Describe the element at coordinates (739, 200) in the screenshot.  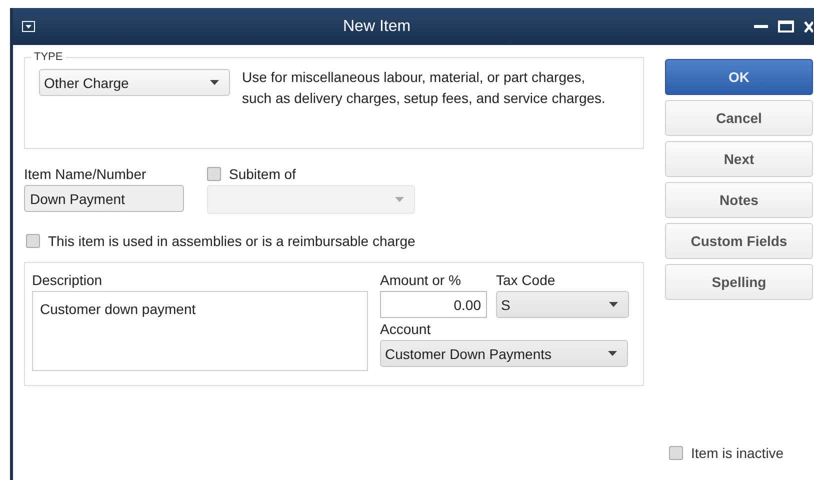
I see `dialog-button: Notes` at that location.